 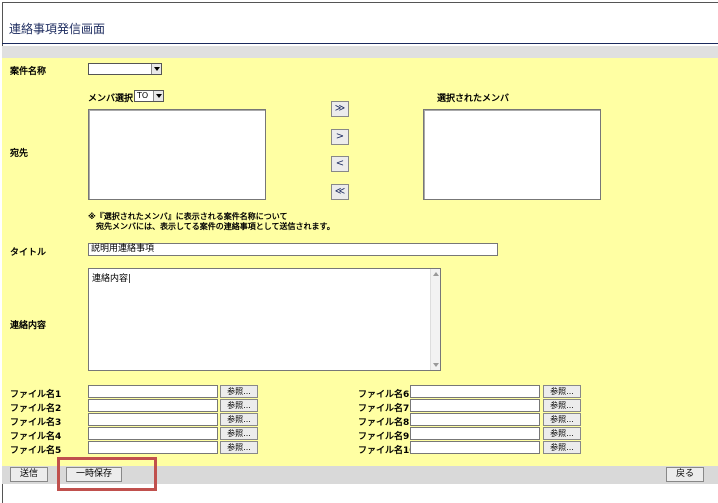 What do you see at coordinates (188, 216) in the screenshot?
I see `note-line-1: ※『選択されたメンバ』に表示される案件名称について` at bounding box center [188, 216].